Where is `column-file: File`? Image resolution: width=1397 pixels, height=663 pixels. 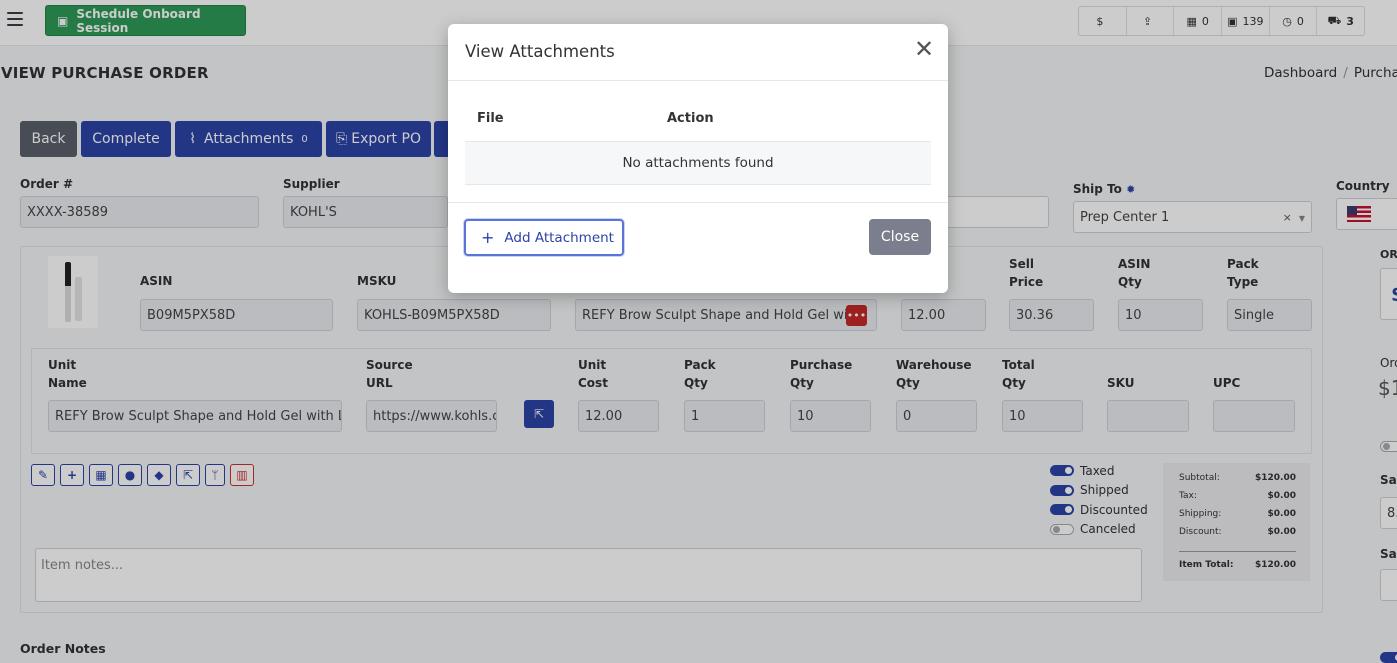
column-file: File is located at coordinates (490, 118).